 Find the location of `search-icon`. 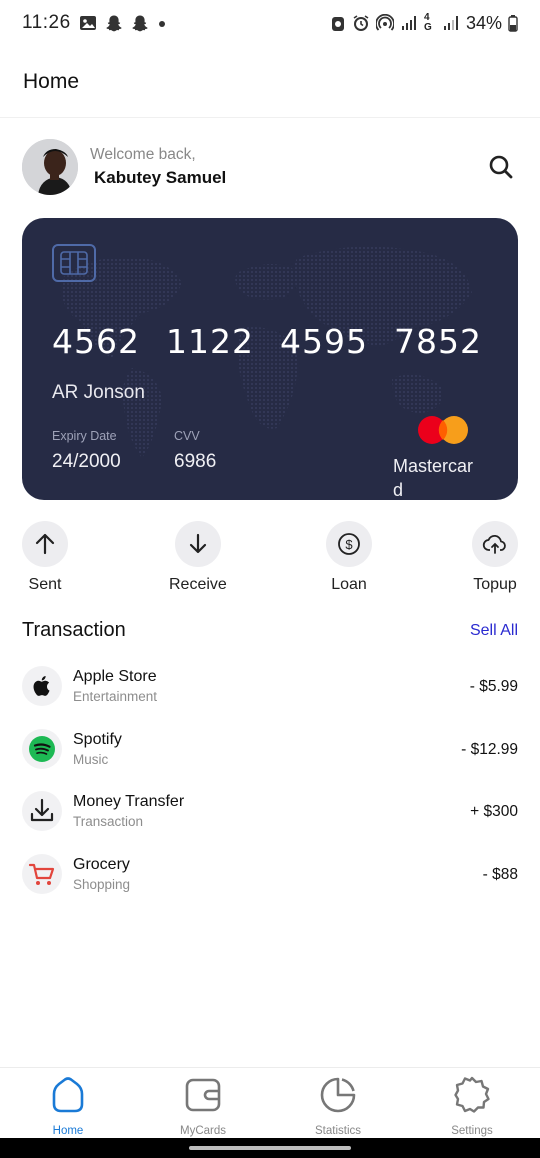

search-icon is located at coordinates (501, 167).